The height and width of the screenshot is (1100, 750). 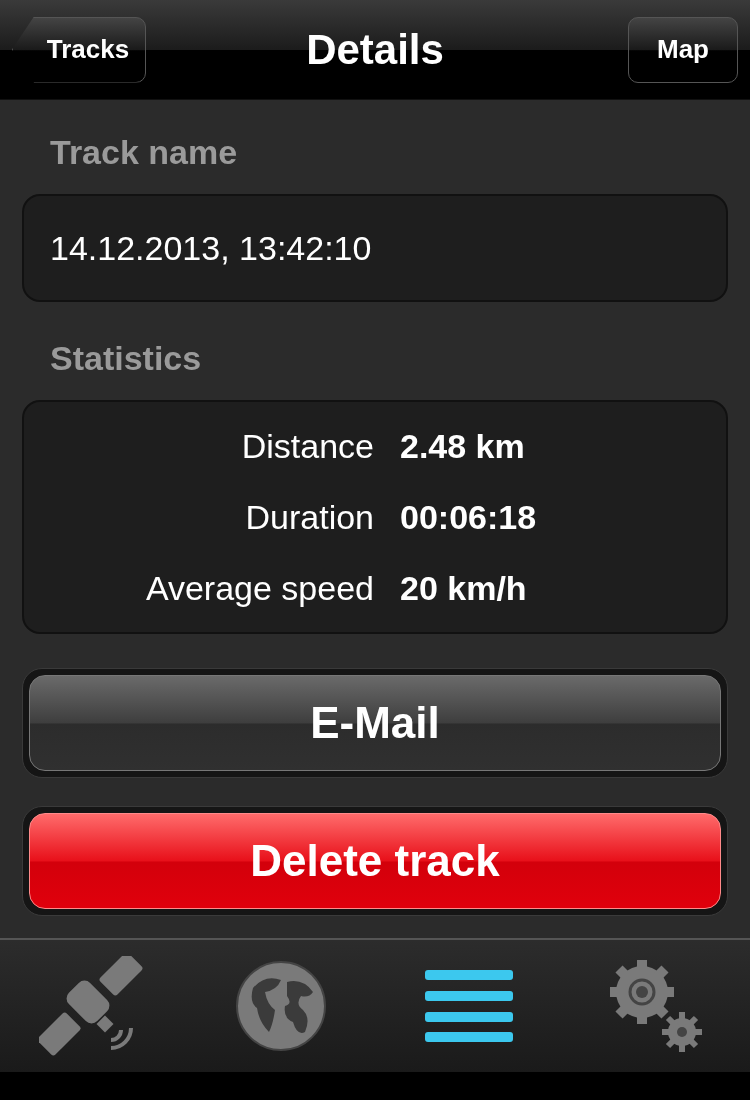 I want to click on statistic-label: Average speed, so click(x=259, y=588).